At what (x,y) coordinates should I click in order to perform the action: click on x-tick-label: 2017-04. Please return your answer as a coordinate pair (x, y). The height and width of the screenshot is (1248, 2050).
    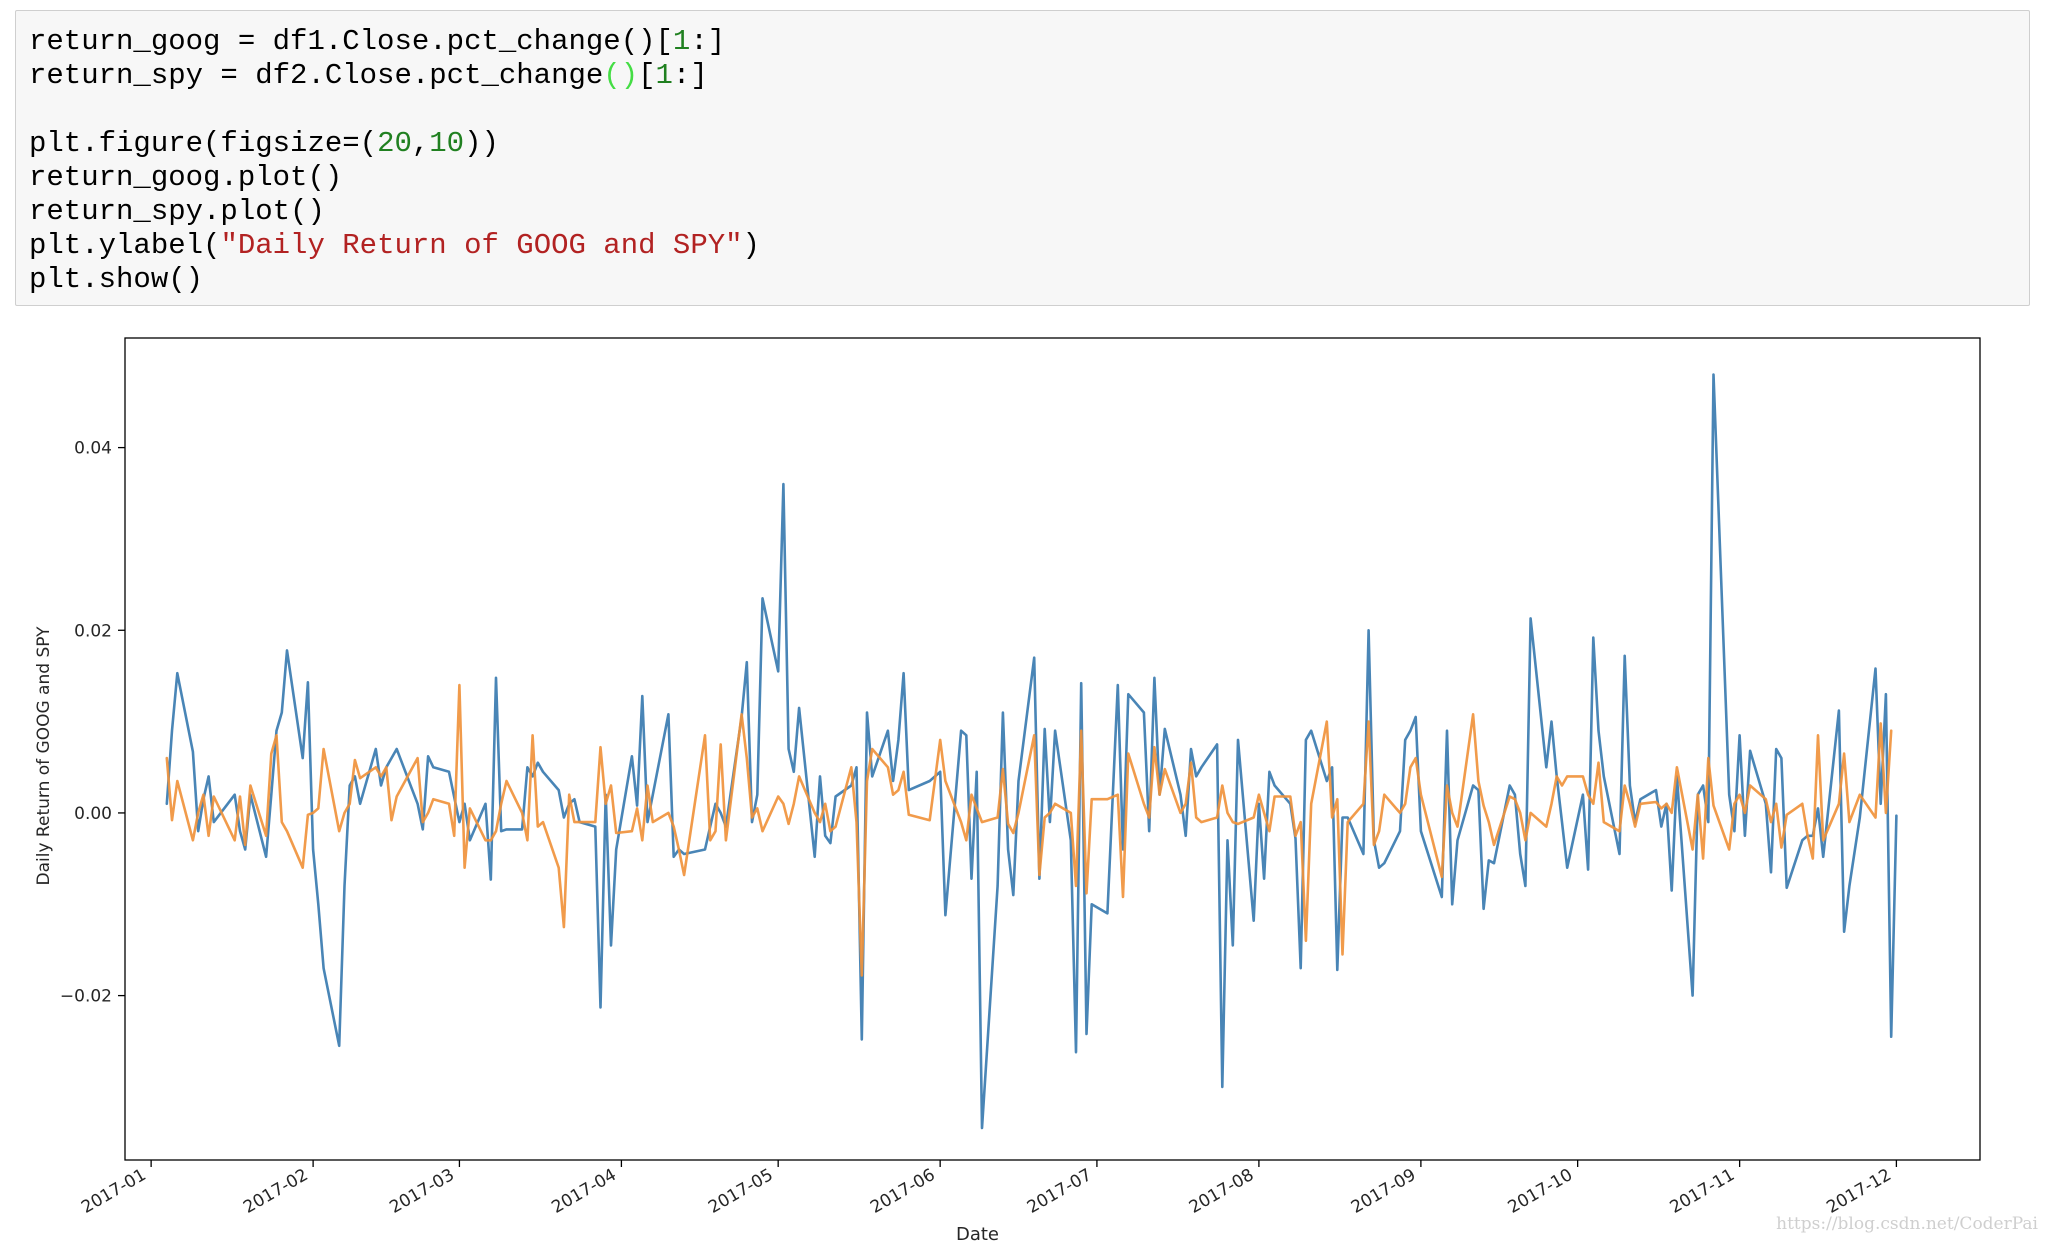
    Looking at the image, I should click on (584, 1191).